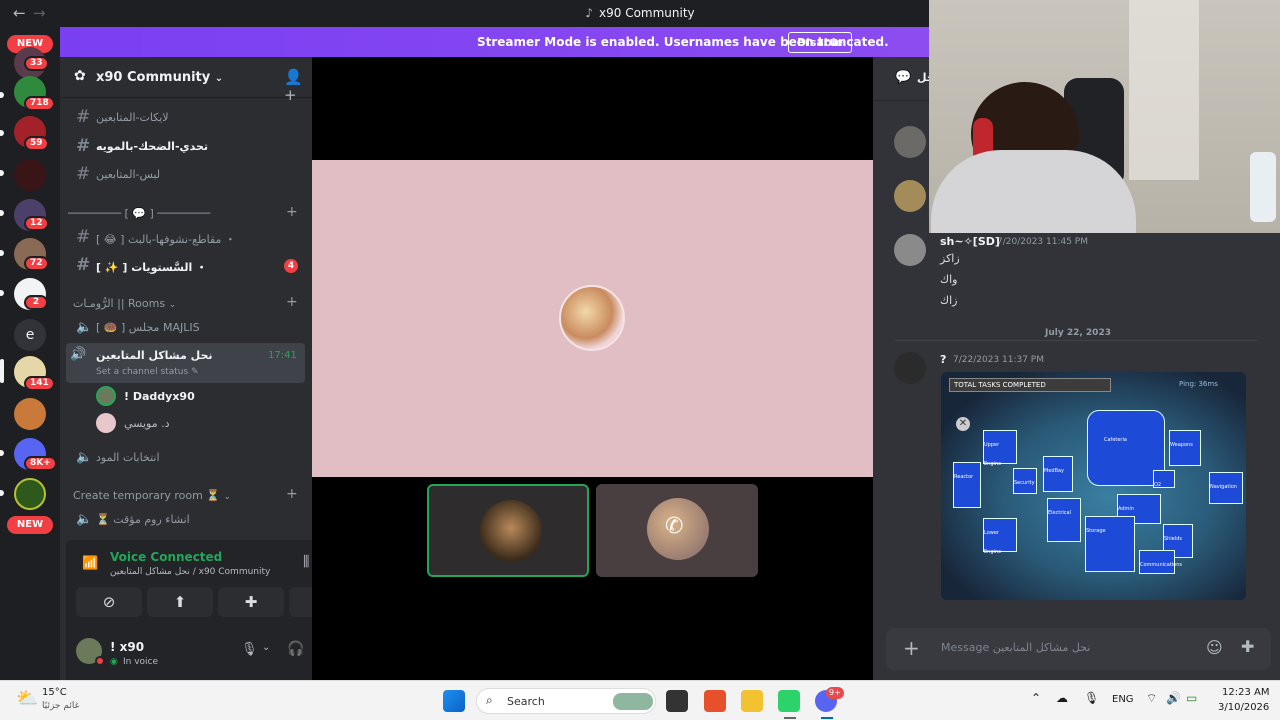 This screenshot has height=720, width=1280. What do you see at coordinates (60, 706) in the screenshot?
I see `weather-desc: غائم جزئيًا` at bounding box center [60, 706].